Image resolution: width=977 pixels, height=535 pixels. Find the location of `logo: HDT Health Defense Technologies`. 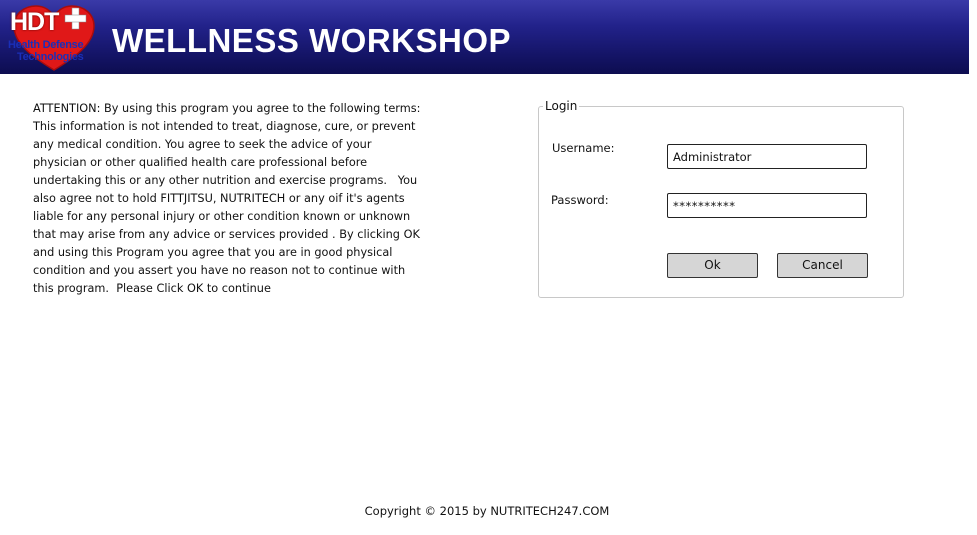

logo: HDT Health Defense Technologies is located at coordinates (54, 37).